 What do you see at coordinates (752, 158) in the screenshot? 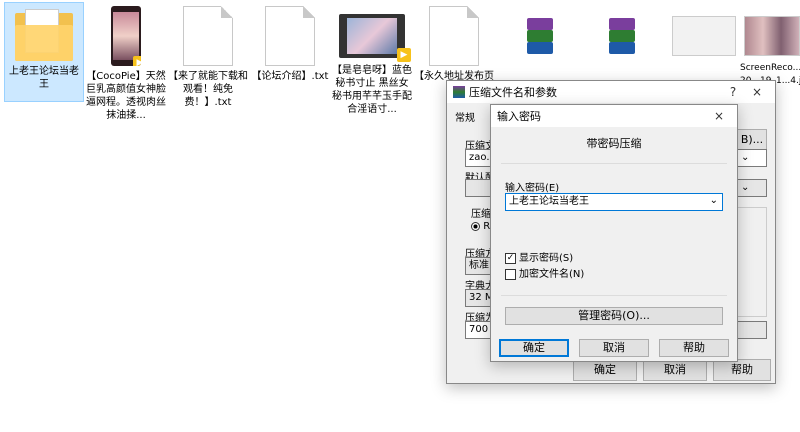
I see `update-mode-field: ⌄` at bounding box center [752, 158].